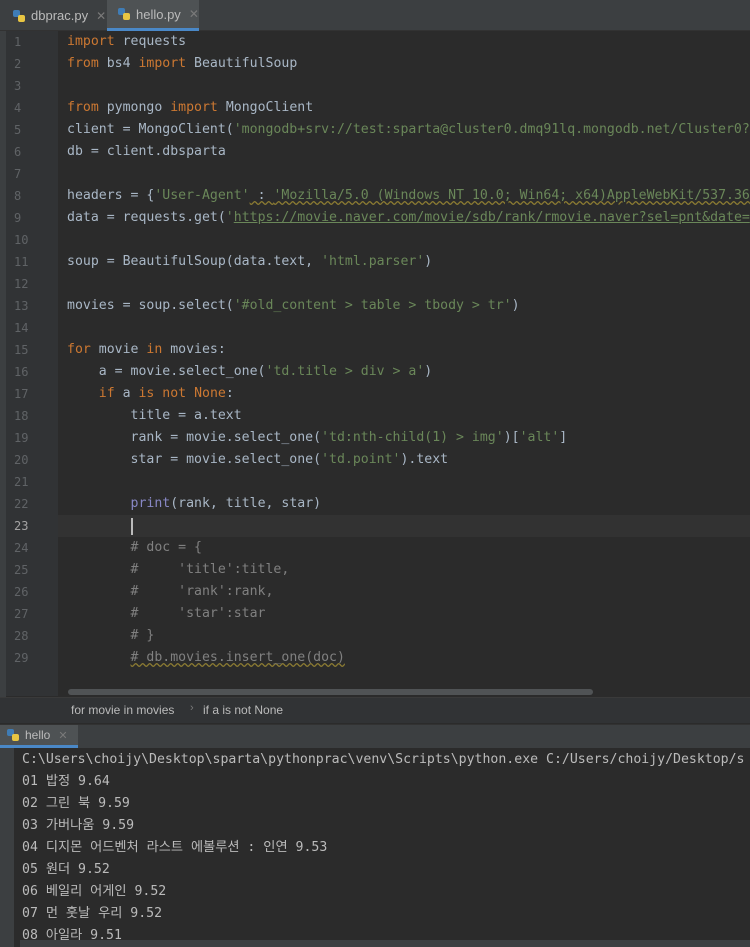 This screenshot has width=750, height=947. What do you see at coordinates (21, 372) in the screenshot?
I see `line-number: 16` at bounding box center [21, 372].